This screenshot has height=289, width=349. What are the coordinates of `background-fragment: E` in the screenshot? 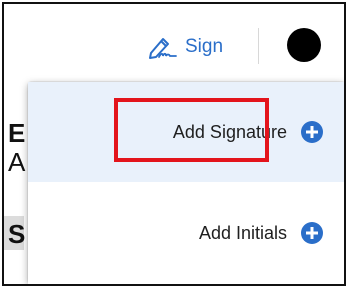 It's located at (17, 133).